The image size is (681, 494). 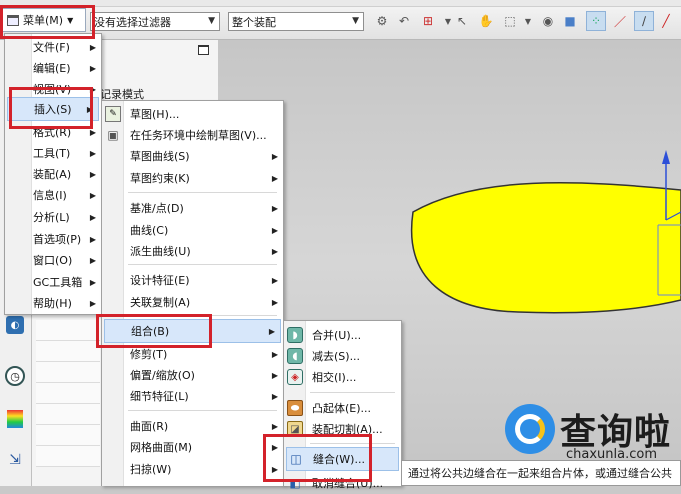 What do you see at coordinates (192, 469) in the screenshot?
I see `menu-item-sweep: 扫掠(W) ▶` at bounding box center [192, 469].